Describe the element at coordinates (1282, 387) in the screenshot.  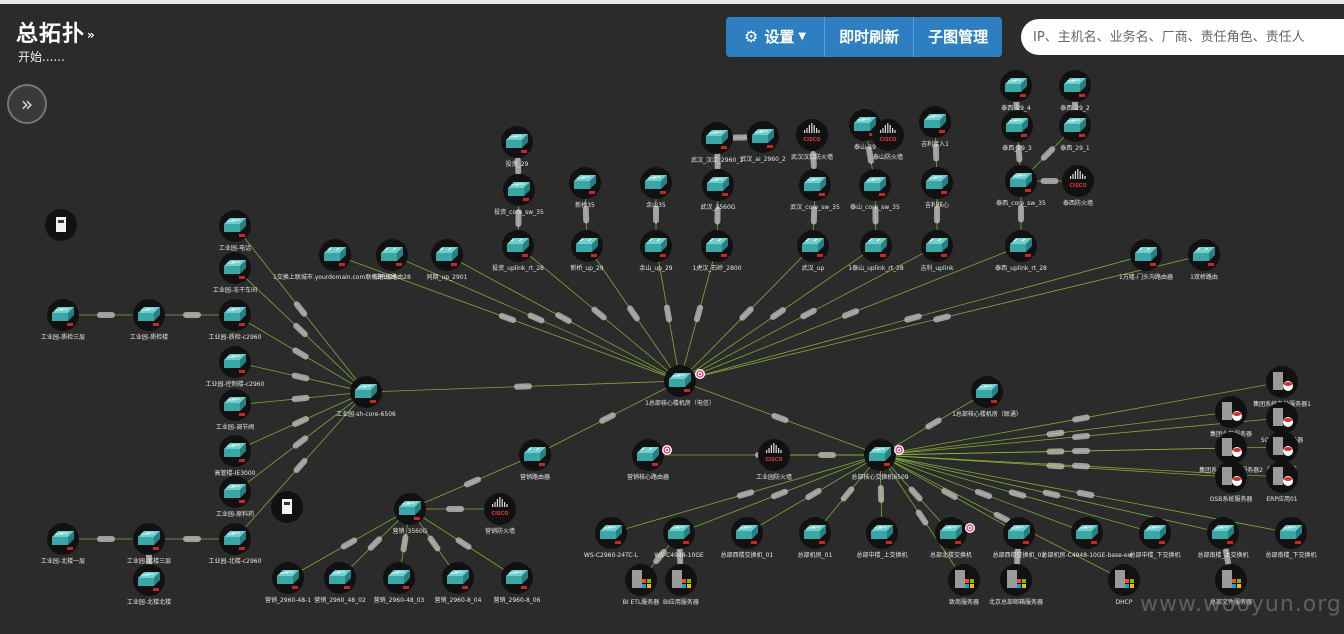
I see `topology-node: 集团系统备份服务器1` at that location.